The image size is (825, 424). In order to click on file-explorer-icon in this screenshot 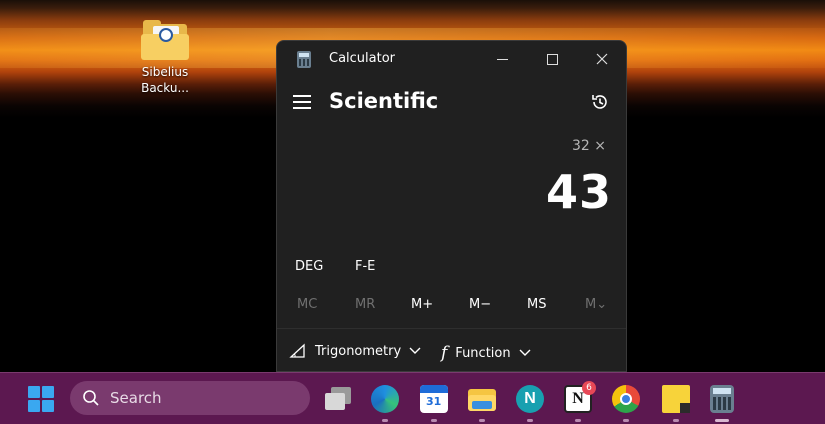, I will do `click(482, 399)`.